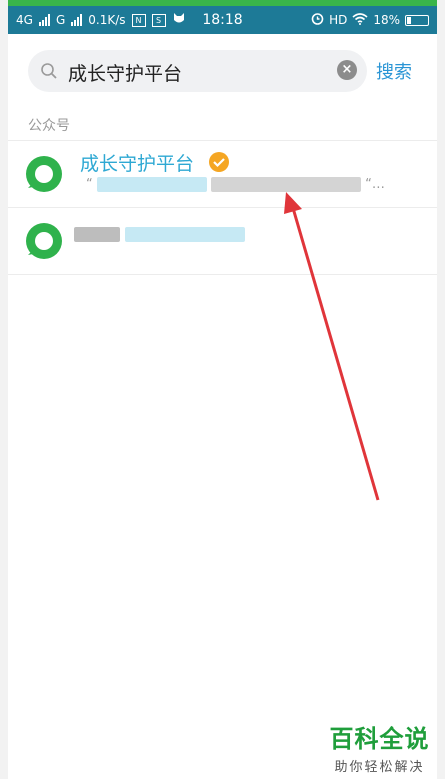 This screenshot has width=445, height=779. I want to click on network-speed: 0.1K/s, so click(107, 20).